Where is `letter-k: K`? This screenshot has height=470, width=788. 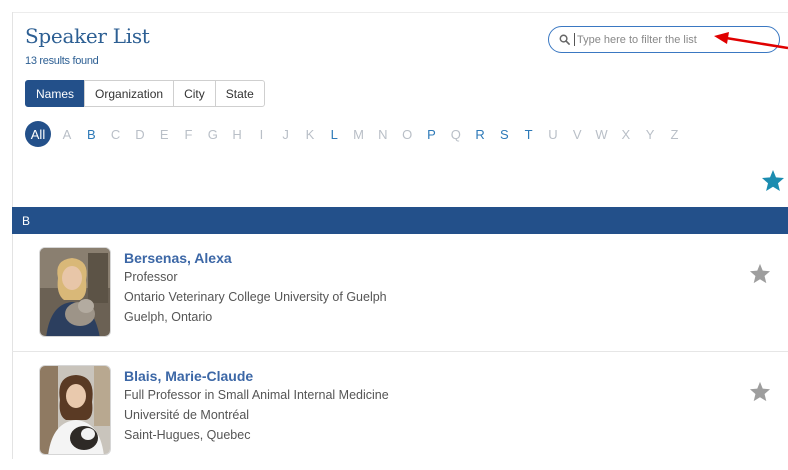
letter-k: K is located at coordinates (310, 134).